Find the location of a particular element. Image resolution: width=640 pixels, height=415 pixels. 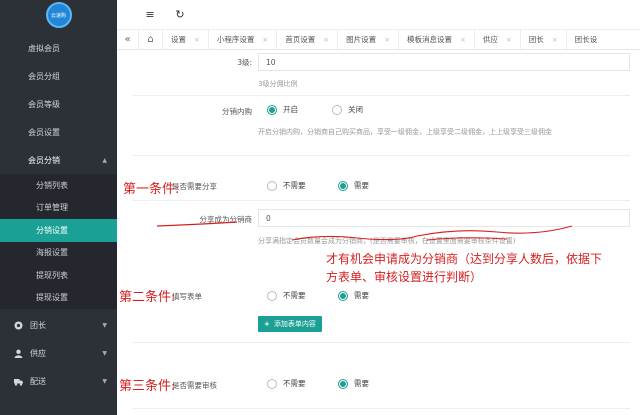

sidebar-subitem-order-management: 订单管理 is located at coordinates (58, 207).